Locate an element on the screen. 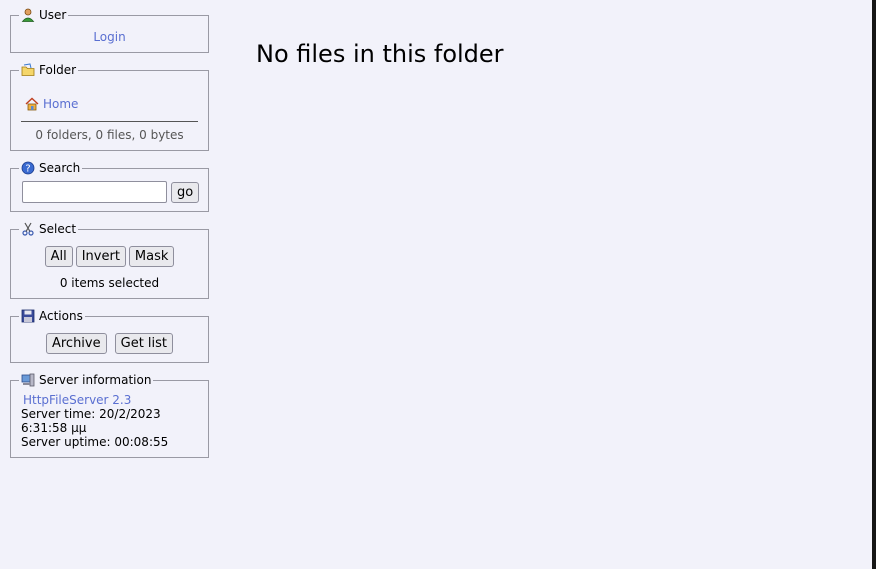 This screenshot has width=876, height=569. selection-status: 0 items selected is located at coordinates (109, 283).